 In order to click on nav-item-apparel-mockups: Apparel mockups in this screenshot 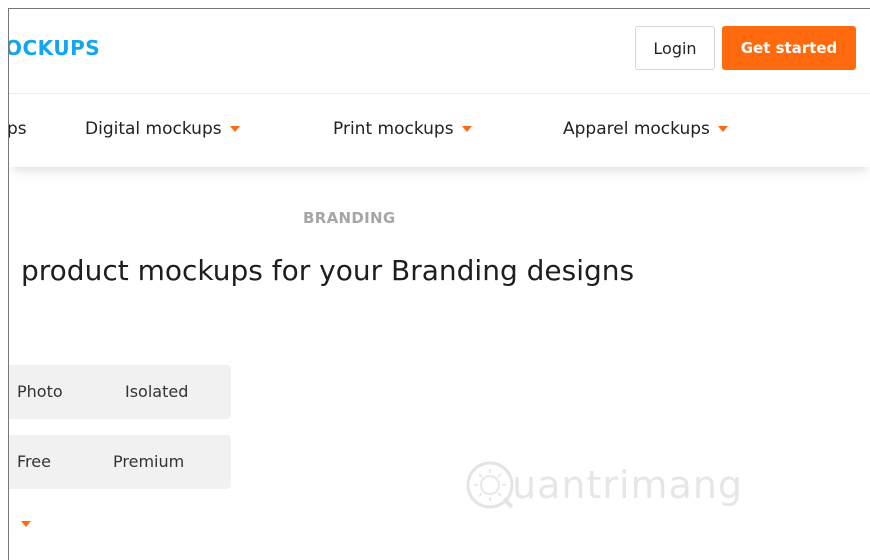, I will do `click(645, 129)`.